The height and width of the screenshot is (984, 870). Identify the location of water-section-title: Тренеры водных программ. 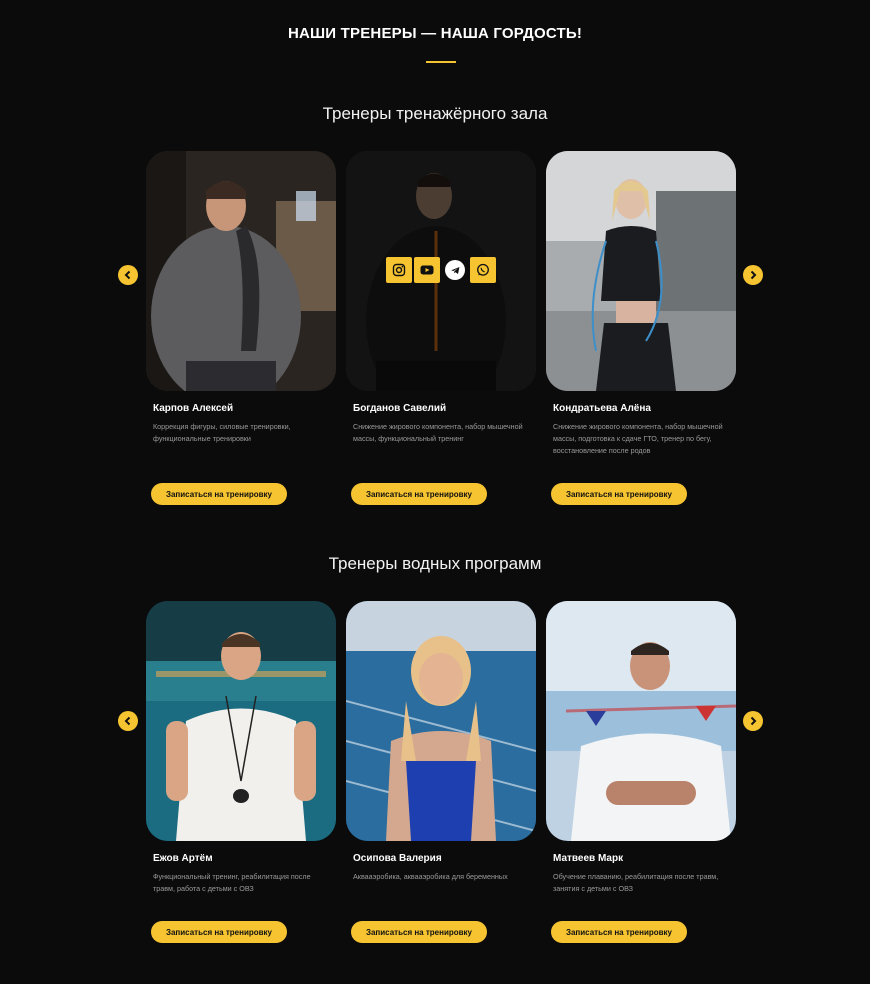
(435, 563).